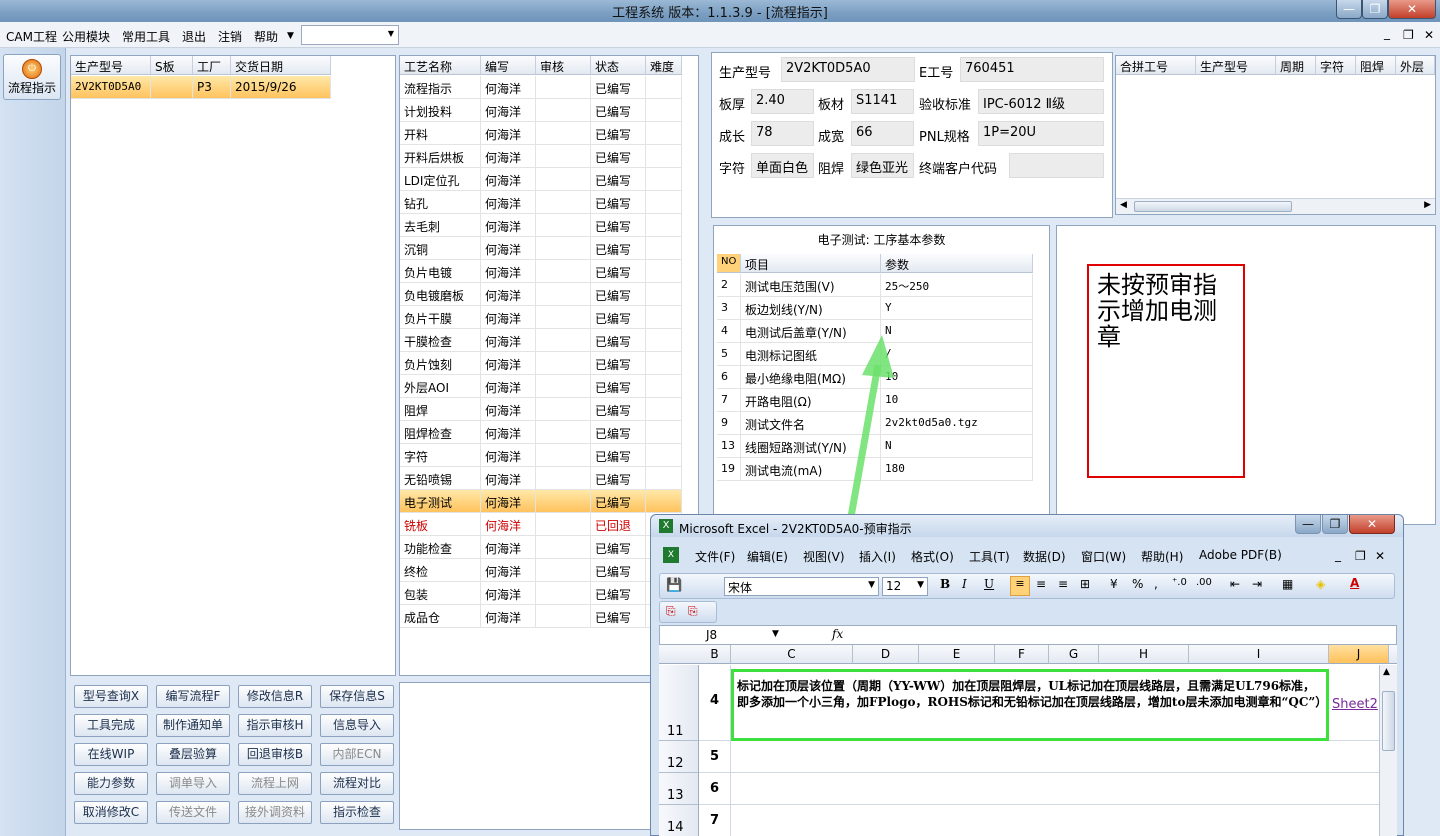 This screenshot has width=1440, height=836. I want to click on cell-b: 7, so click(715, 820).